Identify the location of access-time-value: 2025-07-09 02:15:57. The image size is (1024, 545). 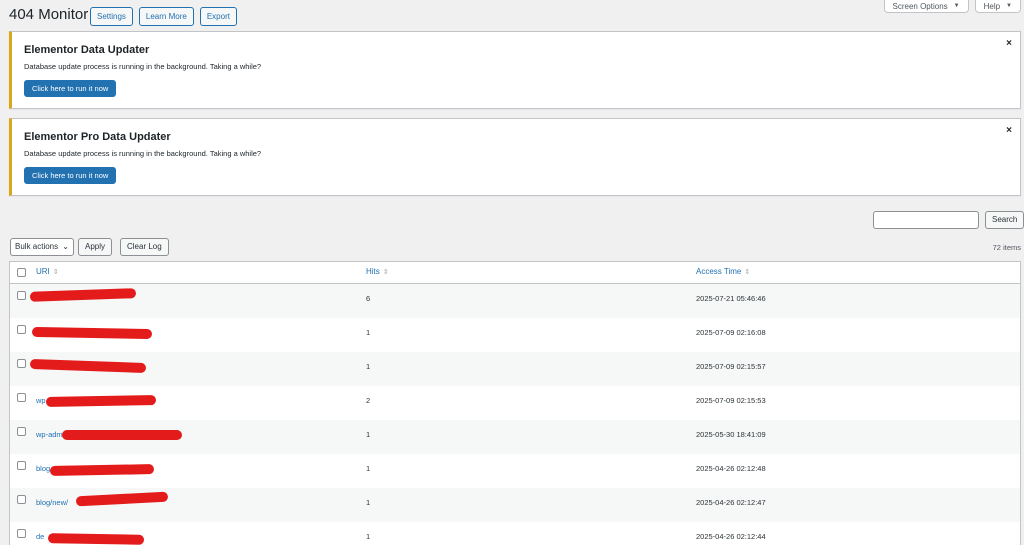
(731, 366).